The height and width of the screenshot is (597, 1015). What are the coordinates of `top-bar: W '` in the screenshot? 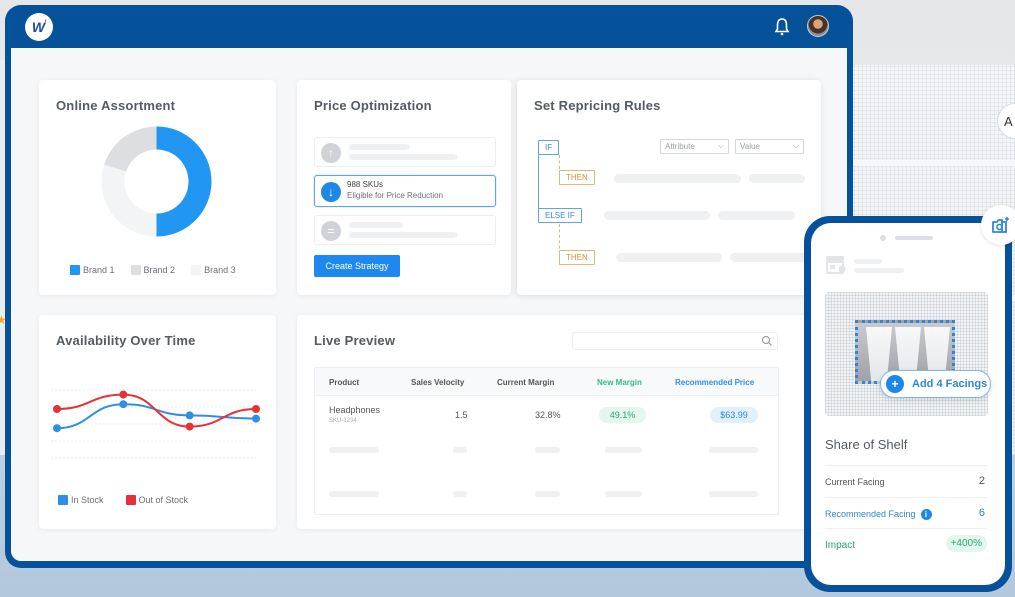 It's located at (429, 26).